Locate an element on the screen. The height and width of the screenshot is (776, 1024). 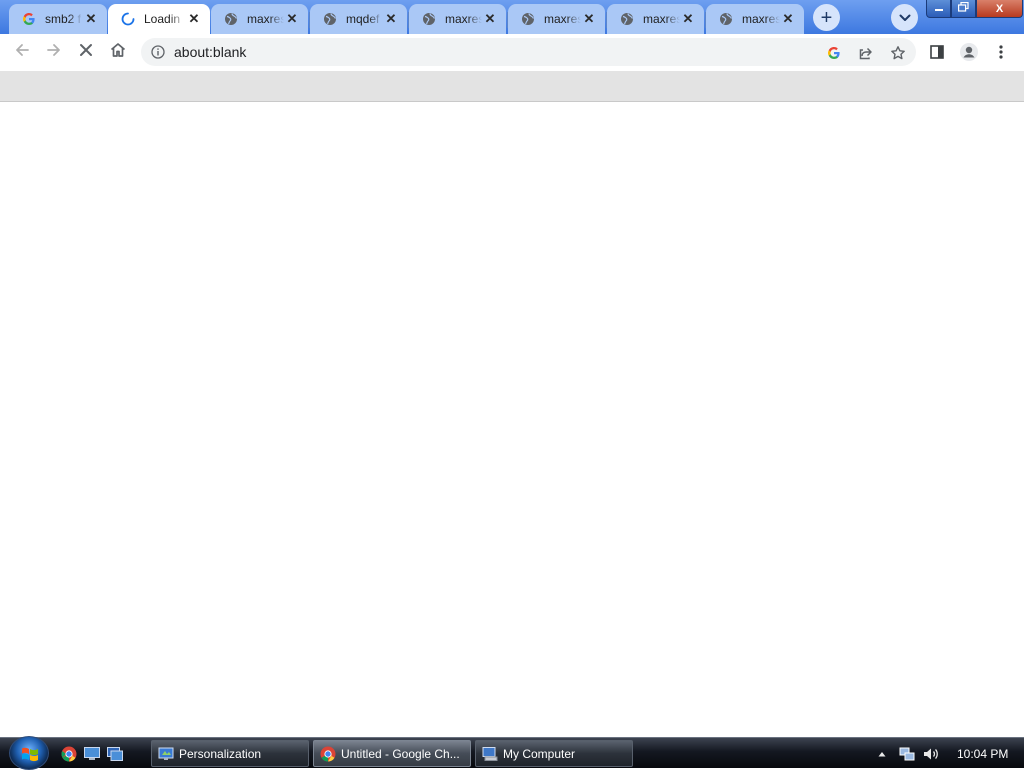
minimize-button is located at coordinates (938, 9).